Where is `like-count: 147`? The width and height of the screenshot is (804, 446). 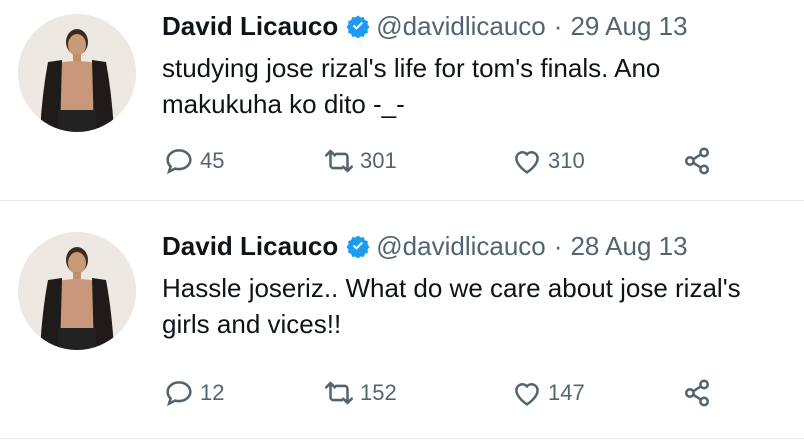 like-count: 147 is located at coordinates (566, 392).